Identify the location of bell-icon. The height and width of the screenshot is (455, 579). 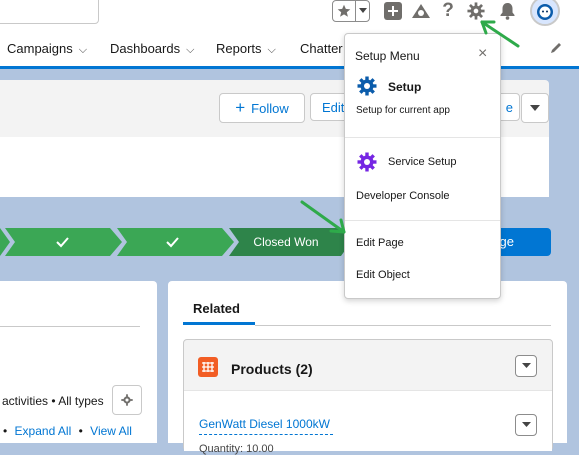
(507, 11).